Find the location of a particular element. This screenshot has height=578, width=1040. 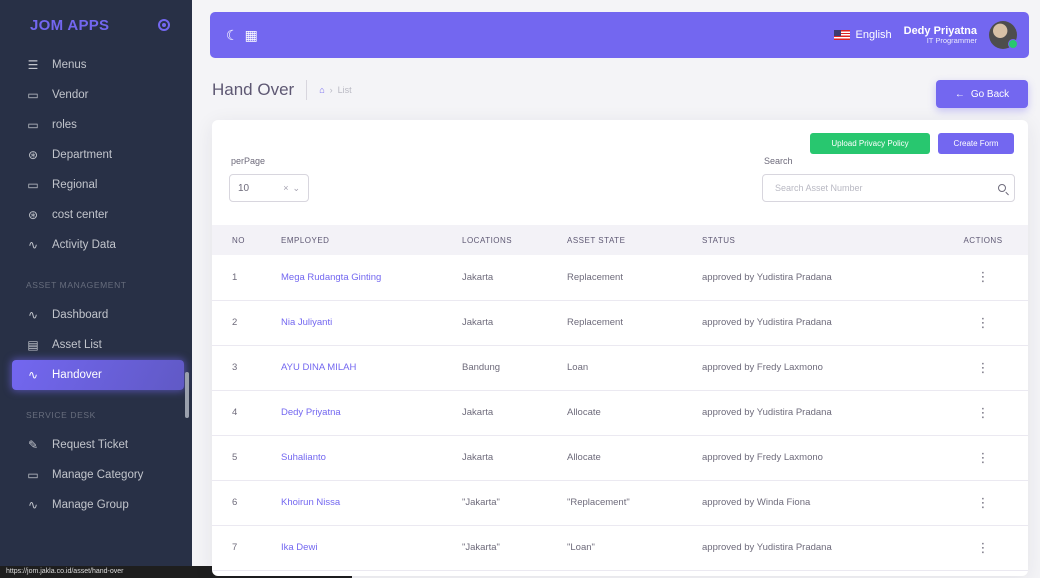

sidebar-item-department: ⊛ Department is located at coordinates (96, 155).